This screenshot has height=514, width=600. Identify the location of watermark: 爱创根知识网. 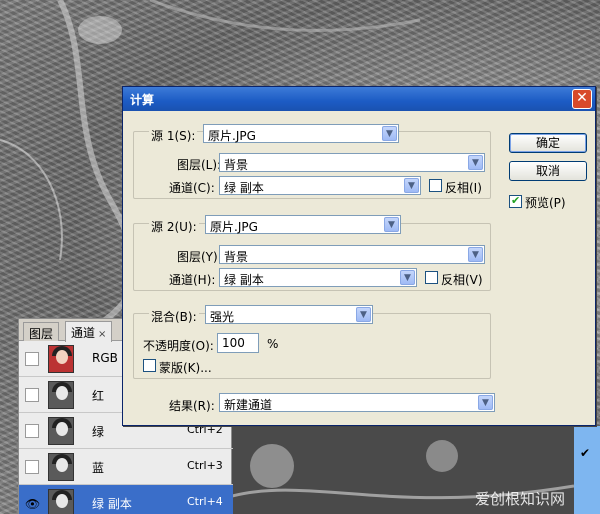
(520, 499).